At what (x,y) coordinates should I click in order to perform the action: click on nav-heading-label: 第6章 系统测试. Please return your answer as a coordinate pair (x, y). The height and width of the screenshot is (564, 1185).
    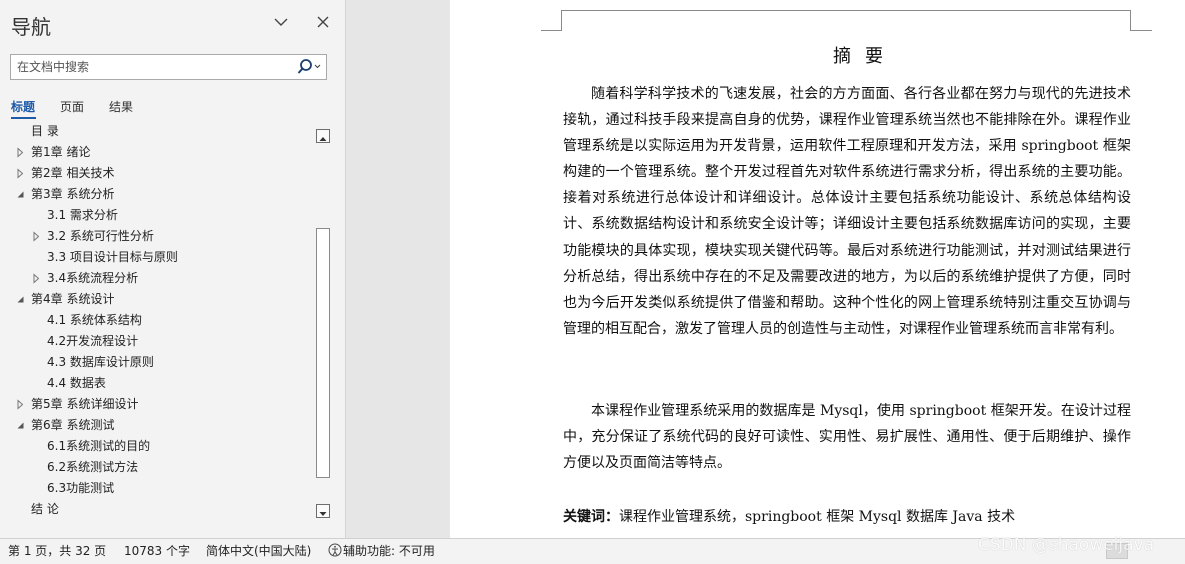
    Looking at the image, I should click on (73, 425).